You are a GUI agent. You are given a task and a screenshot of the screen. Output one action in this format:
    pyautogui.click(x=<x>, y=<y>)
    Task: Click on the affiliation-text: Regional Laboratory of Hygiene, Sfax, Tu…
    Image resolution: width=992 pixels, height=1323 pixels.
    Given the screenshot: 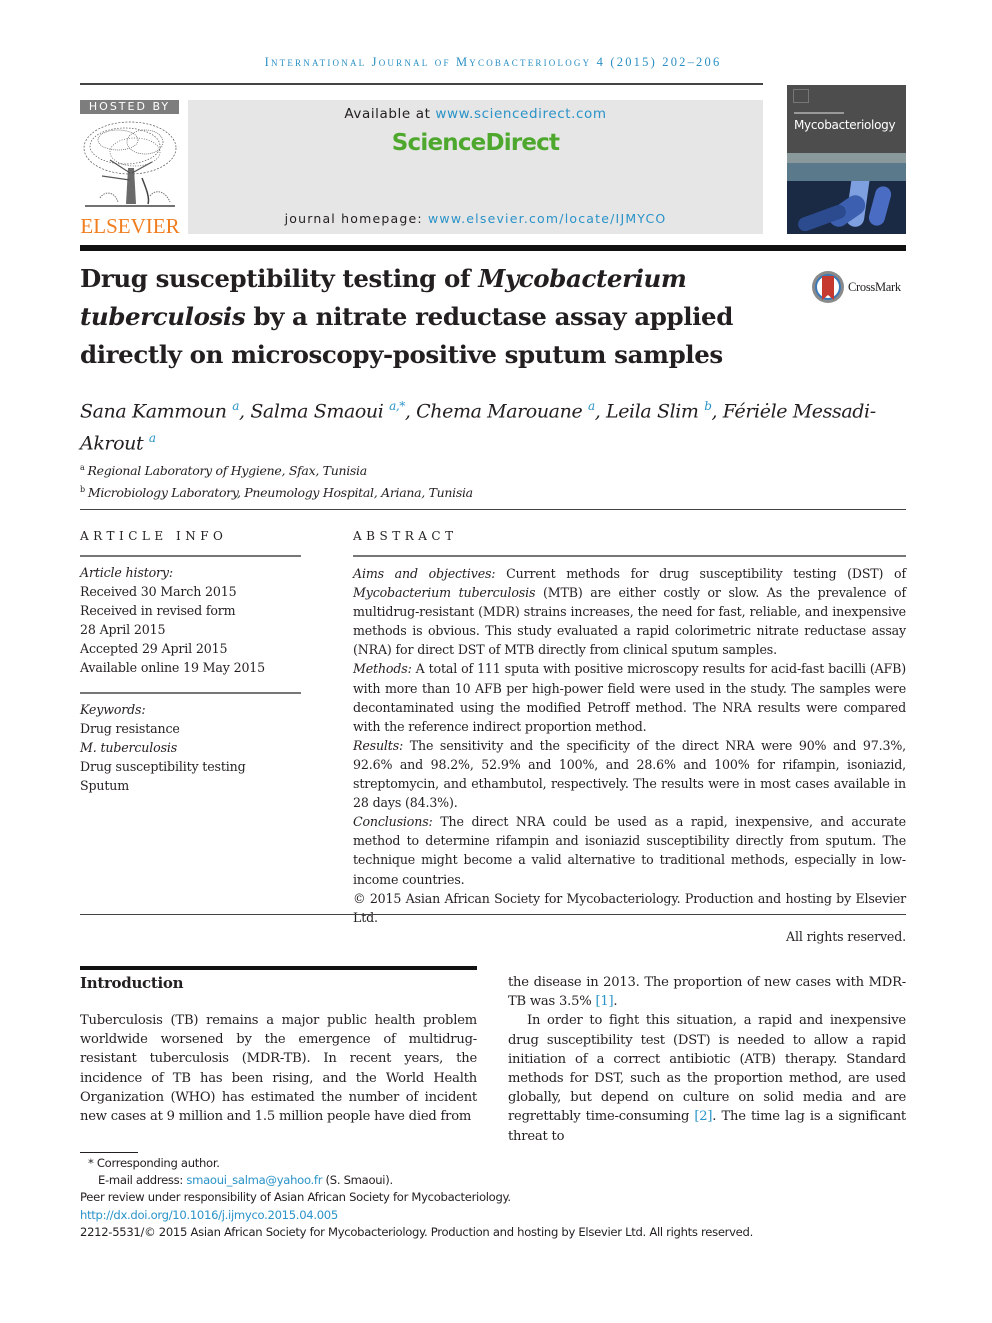 What is the action you would take?
    pyautogui.click(x=227, y=471)
    